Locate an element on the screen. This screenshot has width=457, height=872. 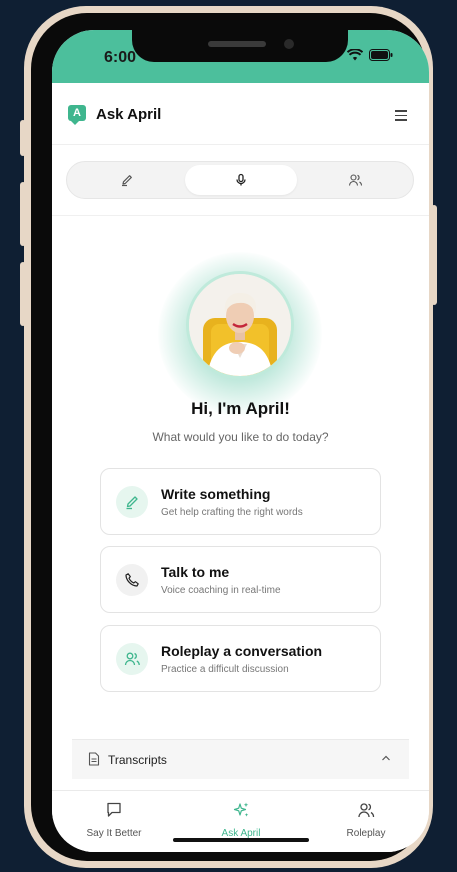
chevron-up-icon is located at coordinates (386, 758).